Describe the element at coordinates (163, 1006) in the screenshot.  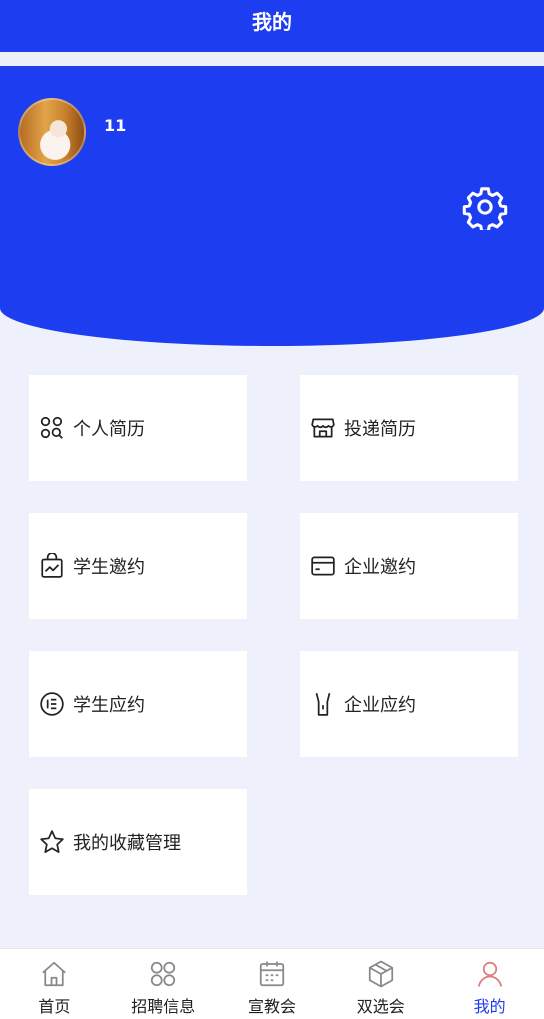
I see `tab-label: 招聘信息` at that location.